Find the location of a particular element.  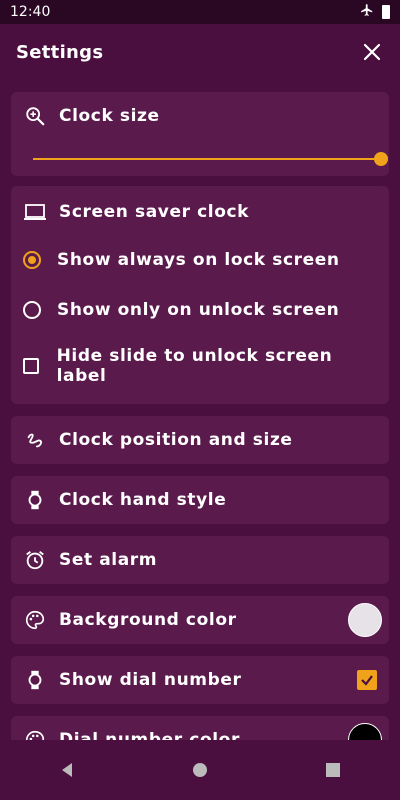

back-triangle-icon is located at coordinates (66, 770).